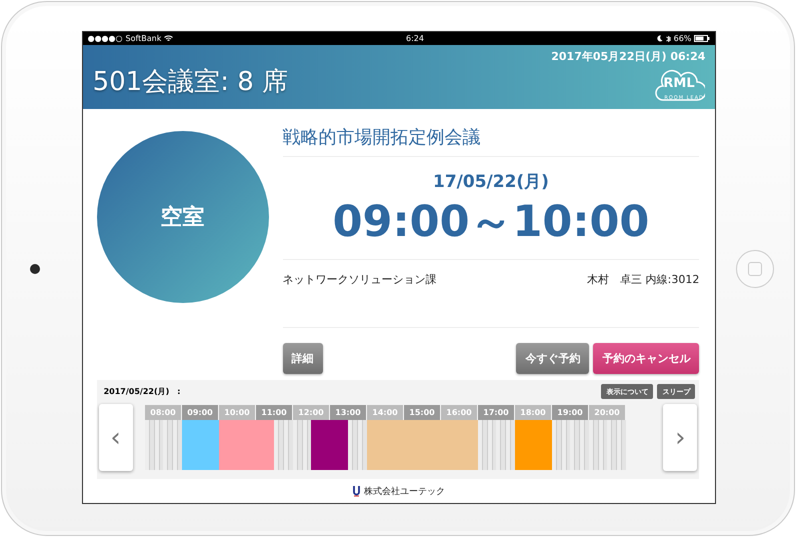  What do you see at coordinates (339, 445) in the screenshot?
I see `booking-block` at bounding box center [339, 445].